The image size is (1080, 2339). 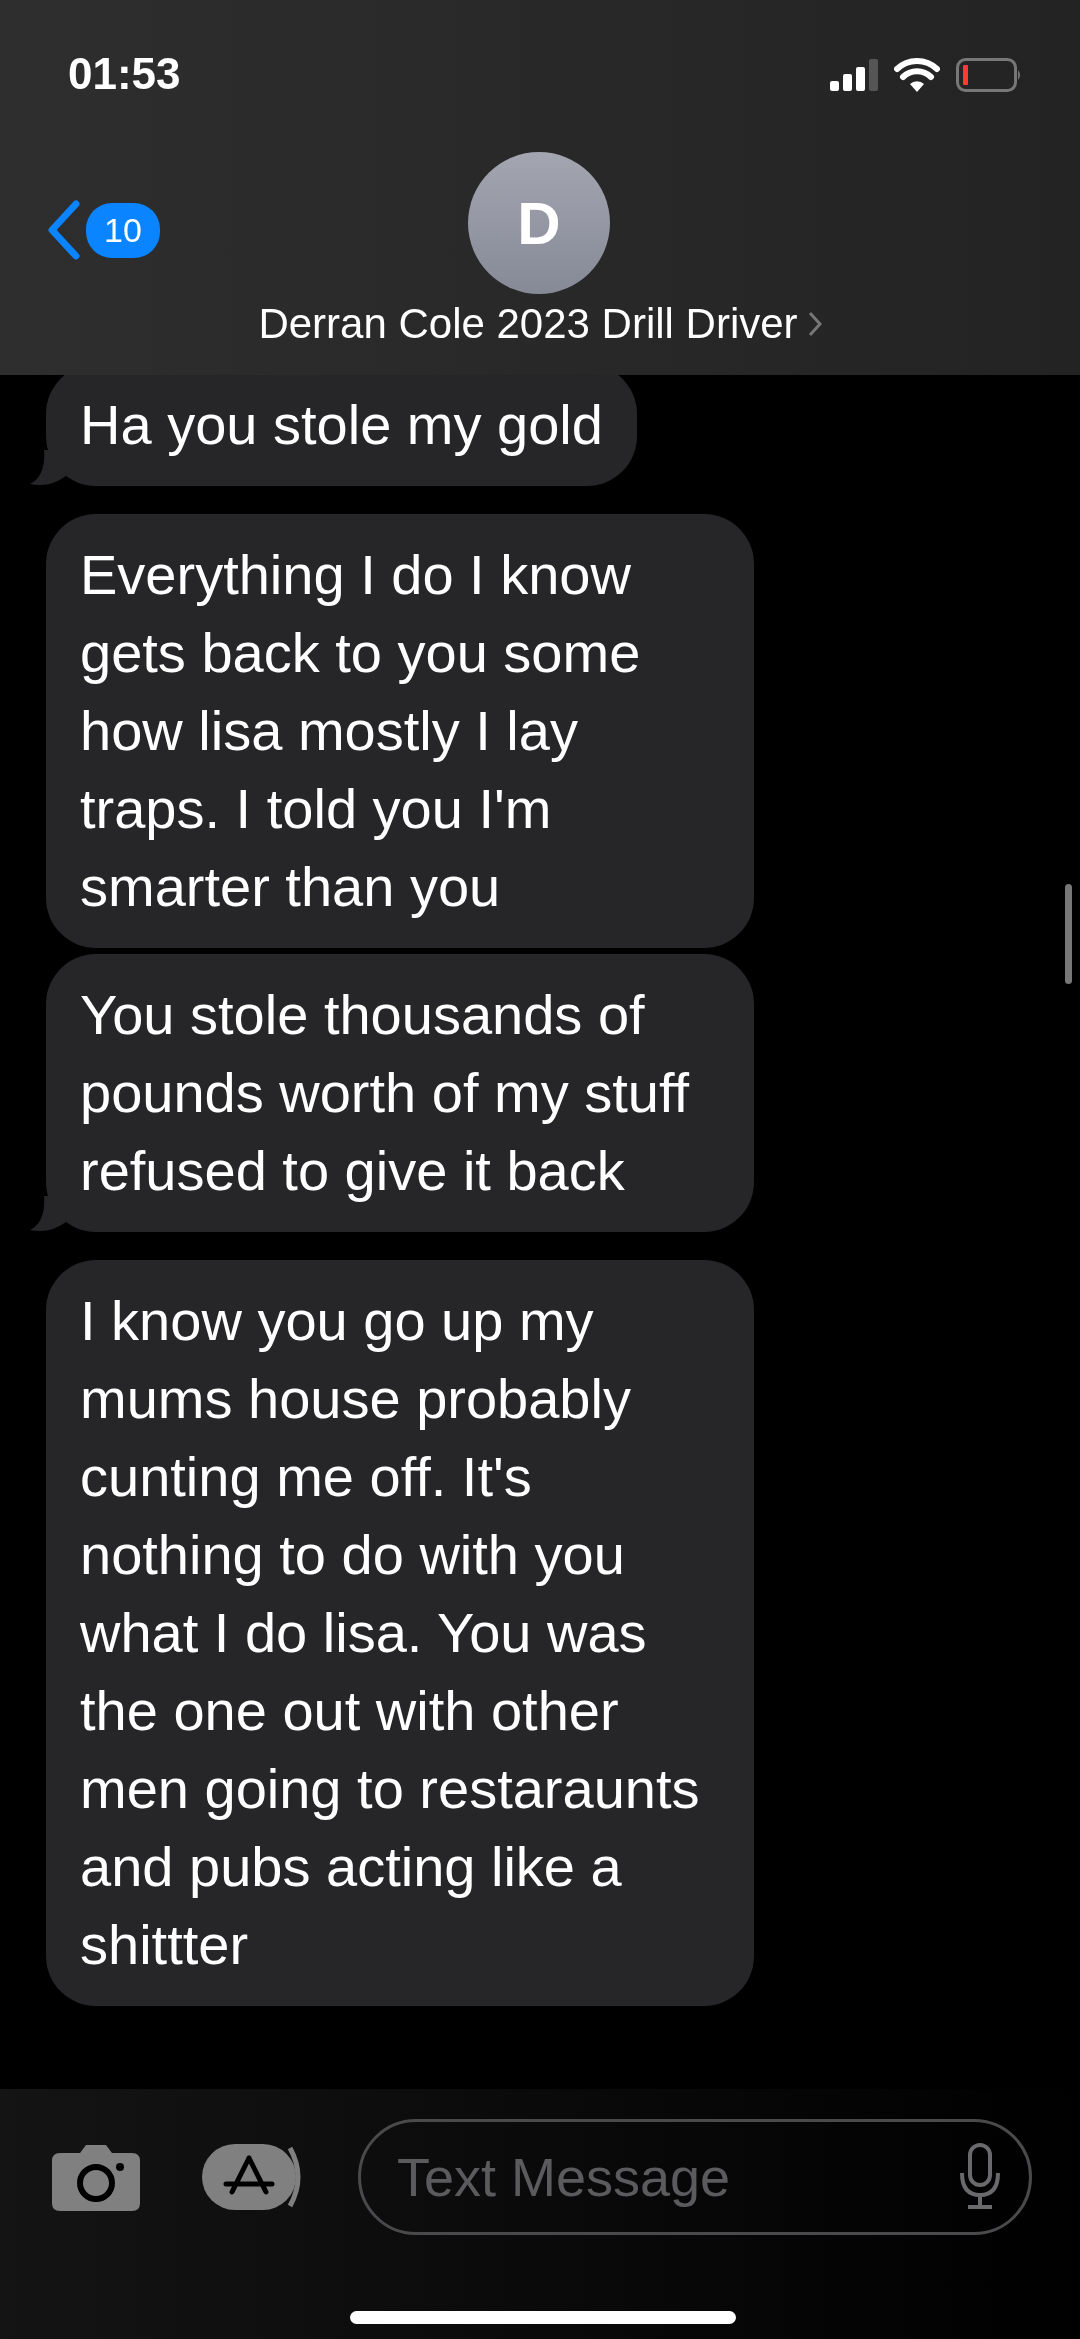 What do you see at coordinates (854, 75) in the screenshot?
I see `signal-icon` at bounding box center [854, 75].